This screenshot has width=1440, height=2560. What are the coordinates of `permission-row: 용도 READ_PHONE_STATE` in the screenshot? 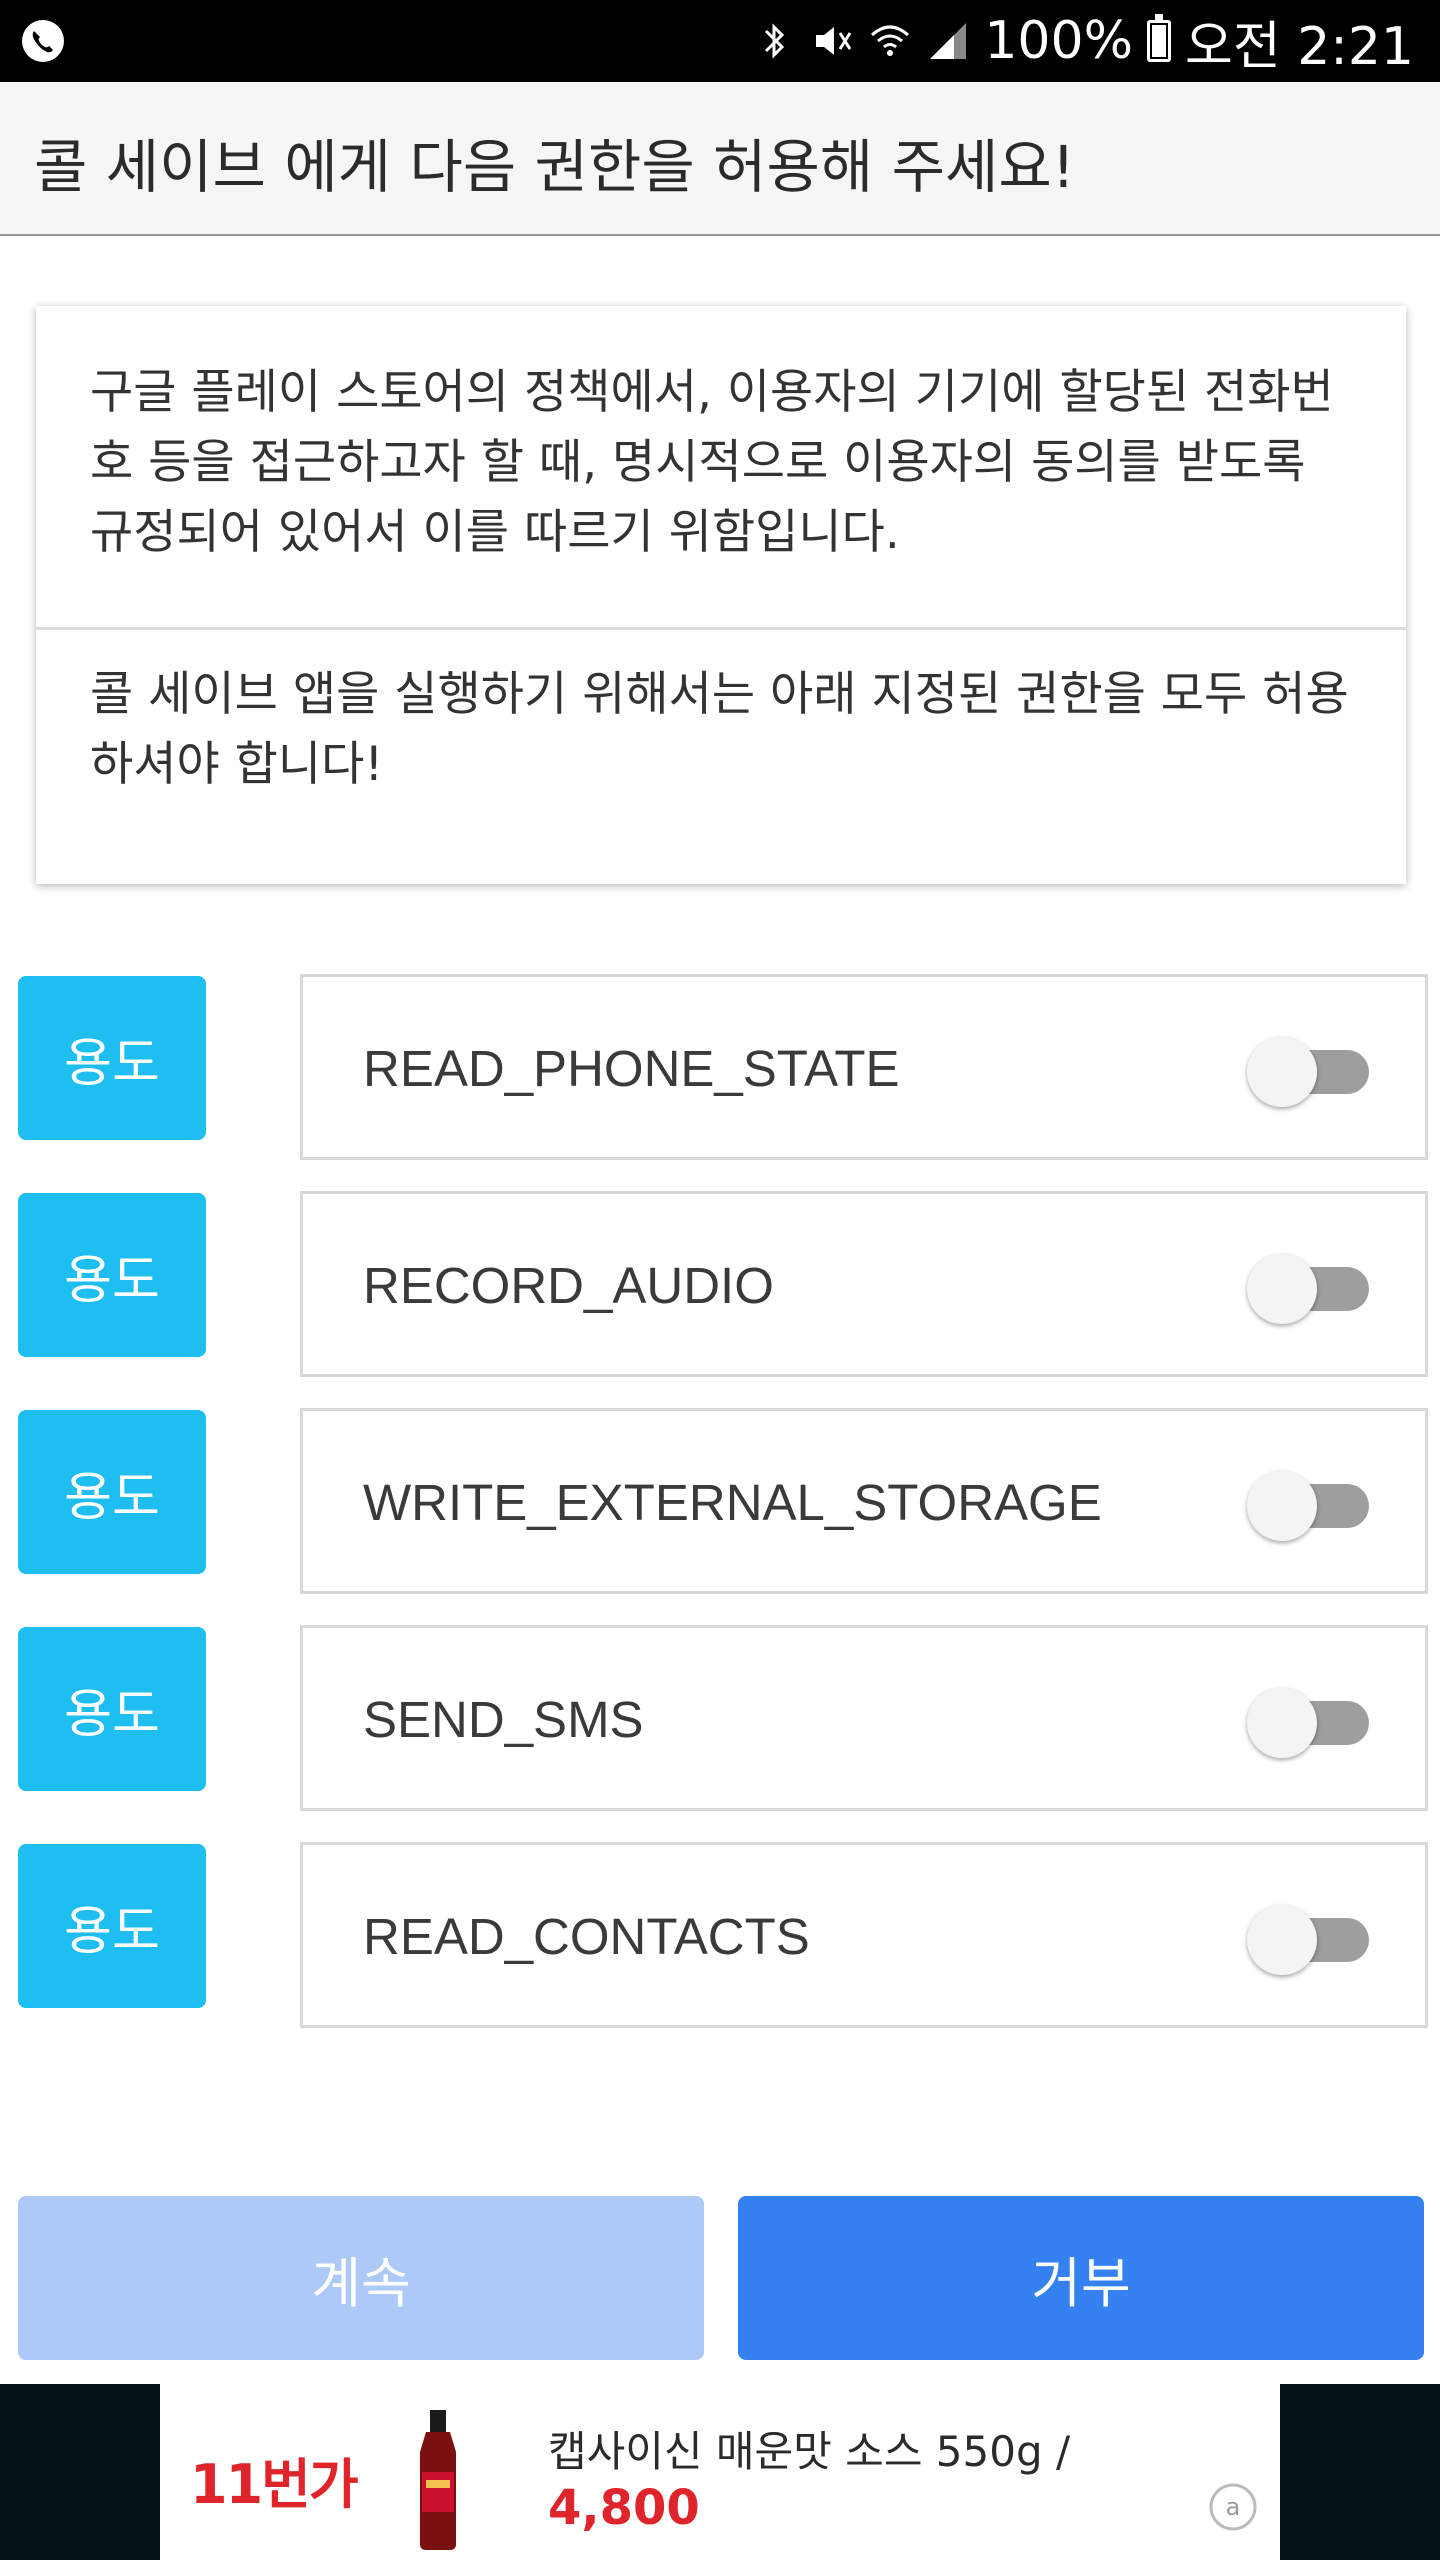 It's located at (720, 1069).